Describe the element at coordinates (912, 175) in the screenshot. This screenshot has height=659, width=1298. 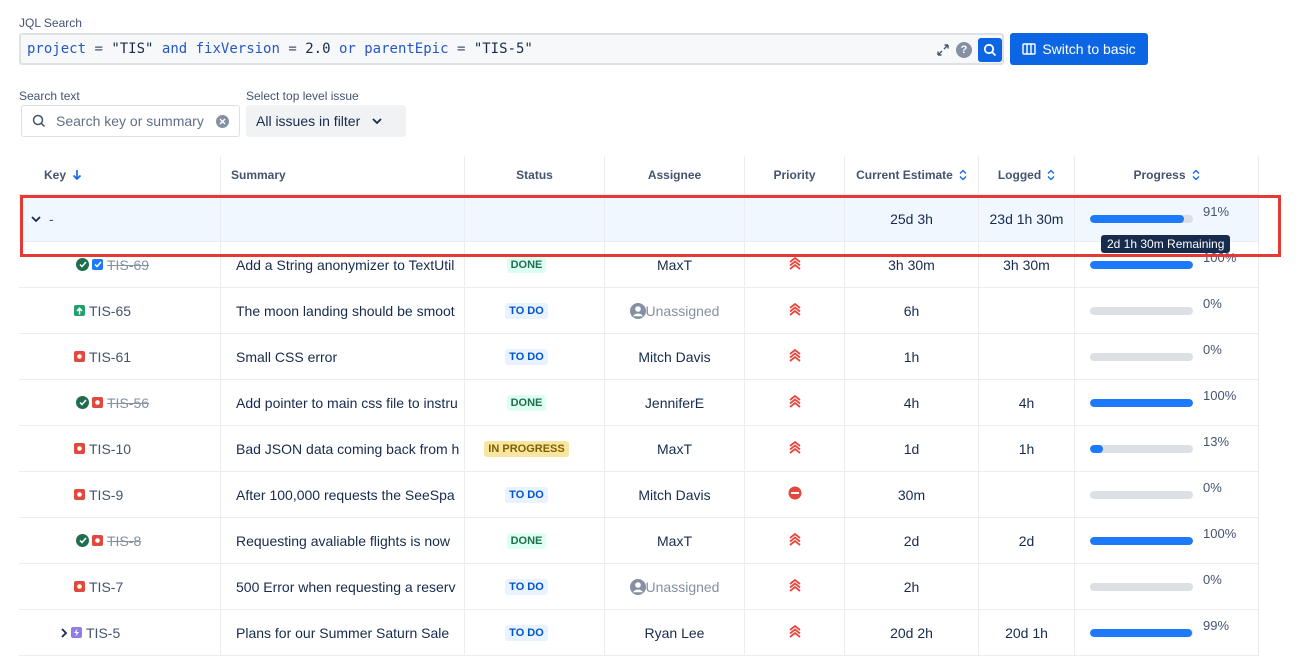
I see `column-estimate: Current Estimate` at that location.